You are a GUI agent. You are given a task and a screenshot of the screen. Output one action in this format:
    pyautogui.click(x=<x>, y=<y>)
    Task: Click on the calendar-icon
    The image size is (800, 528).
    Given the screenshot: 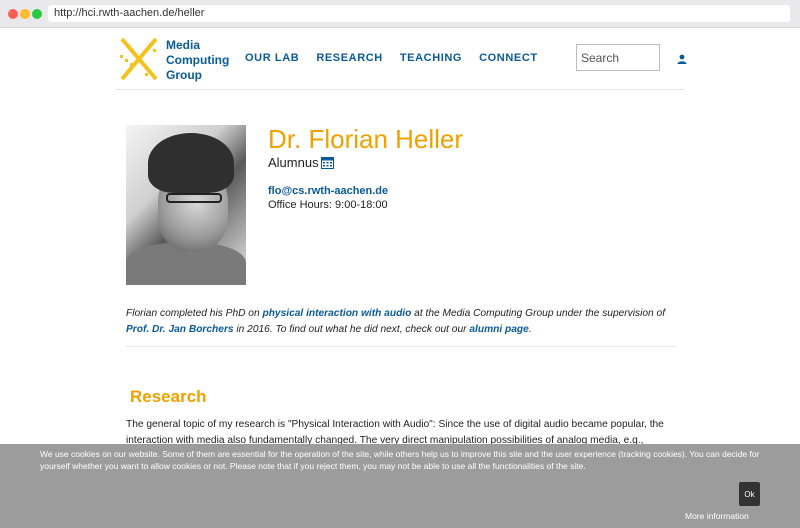 What is the action you would take?
    pyautogui.click(x=327, y=162)
    